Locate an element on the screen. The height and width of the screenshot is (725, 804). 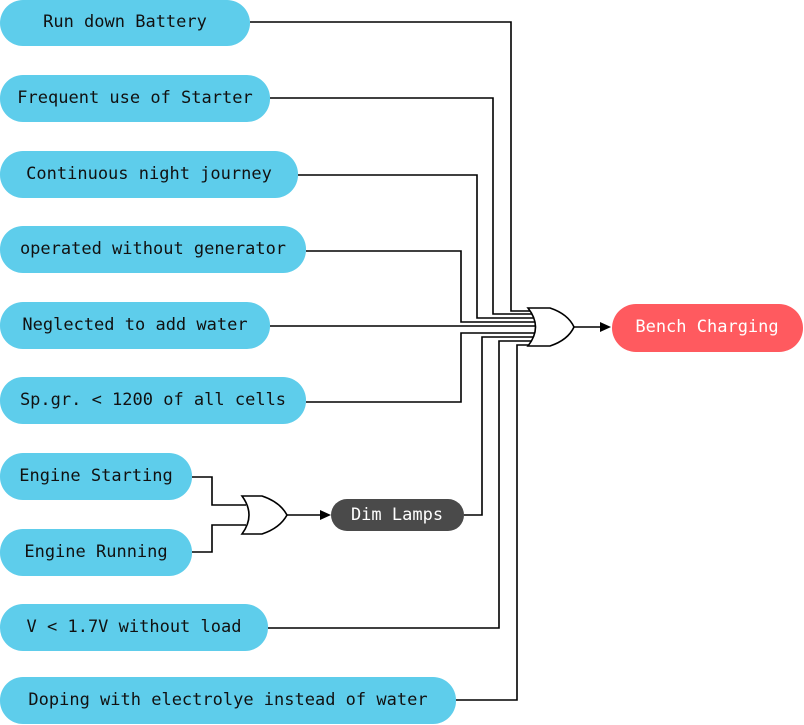
node-v-below-1-7v: V < 1.7V without load is located at coordinates (134, 627).